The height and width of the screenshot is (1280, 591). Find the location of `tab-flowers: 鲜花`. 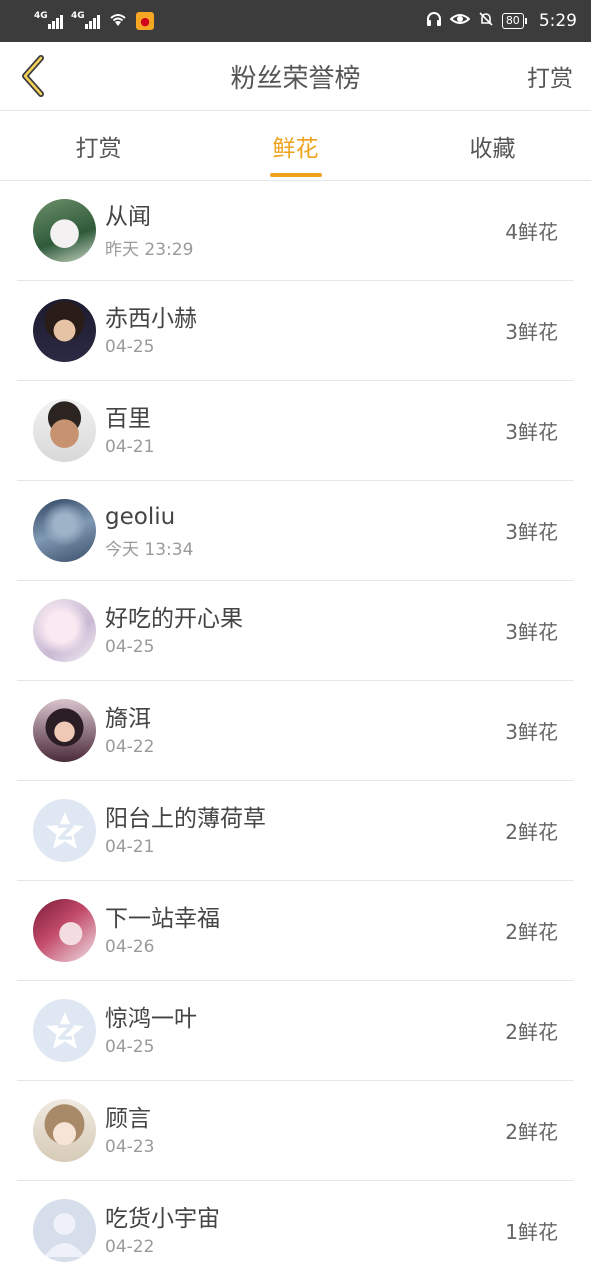

tab-flowers: 鲜花 is located at coordinates (295, 145).